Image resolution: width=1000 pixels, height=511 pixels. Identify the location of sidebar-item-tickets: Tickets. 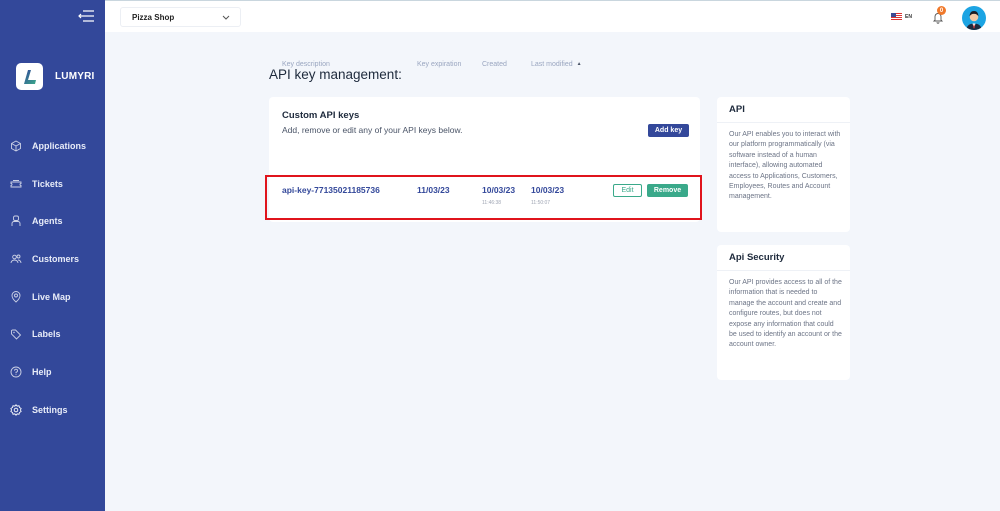
(52, 184).